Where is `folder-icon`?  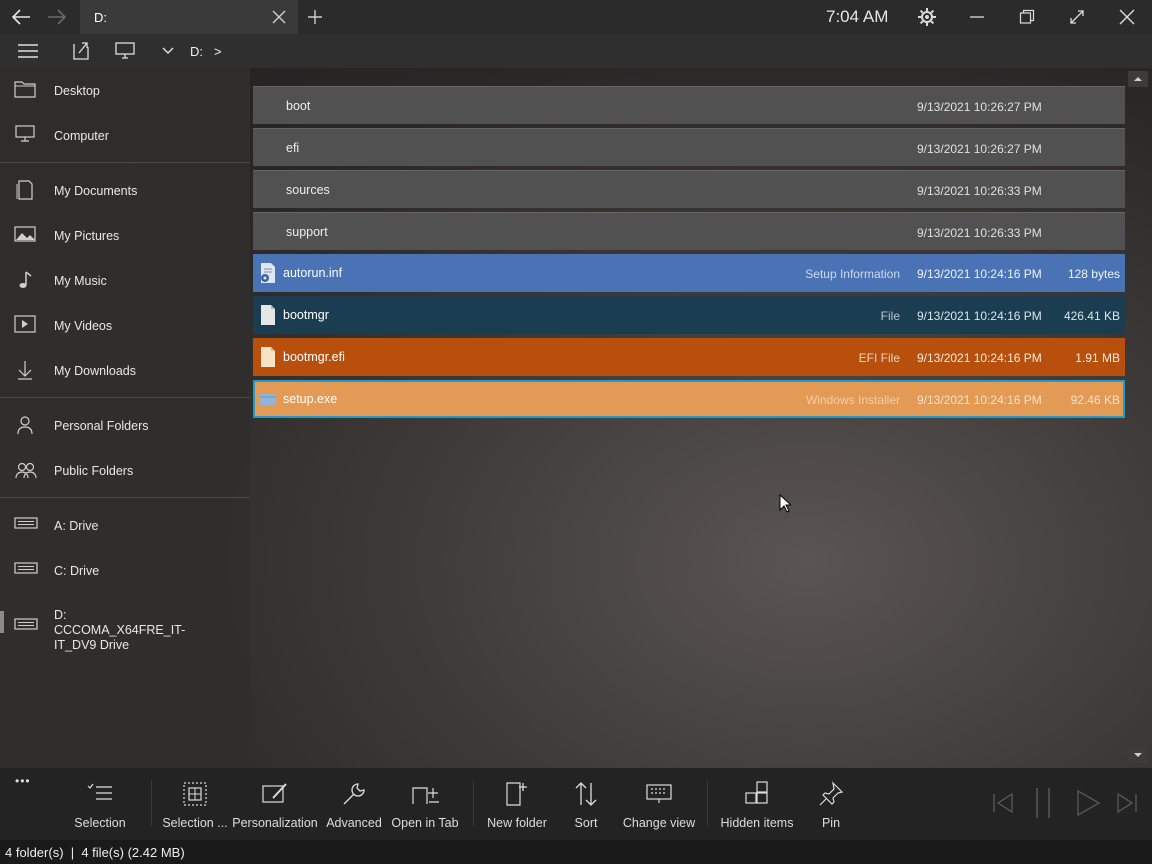 folder-icon is located at coordinates (26, 91).